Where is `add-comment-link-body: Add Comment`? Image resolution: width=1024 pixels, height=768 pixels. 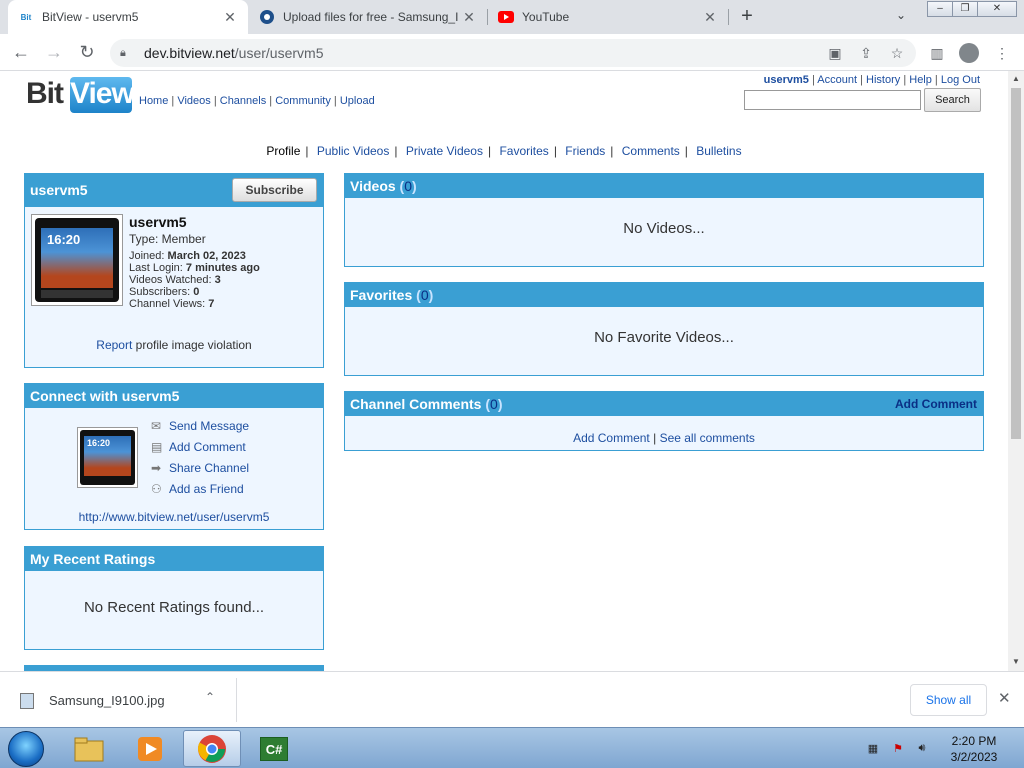 add-comment-link-body: Add Comment is located at coordinates (611, 438).